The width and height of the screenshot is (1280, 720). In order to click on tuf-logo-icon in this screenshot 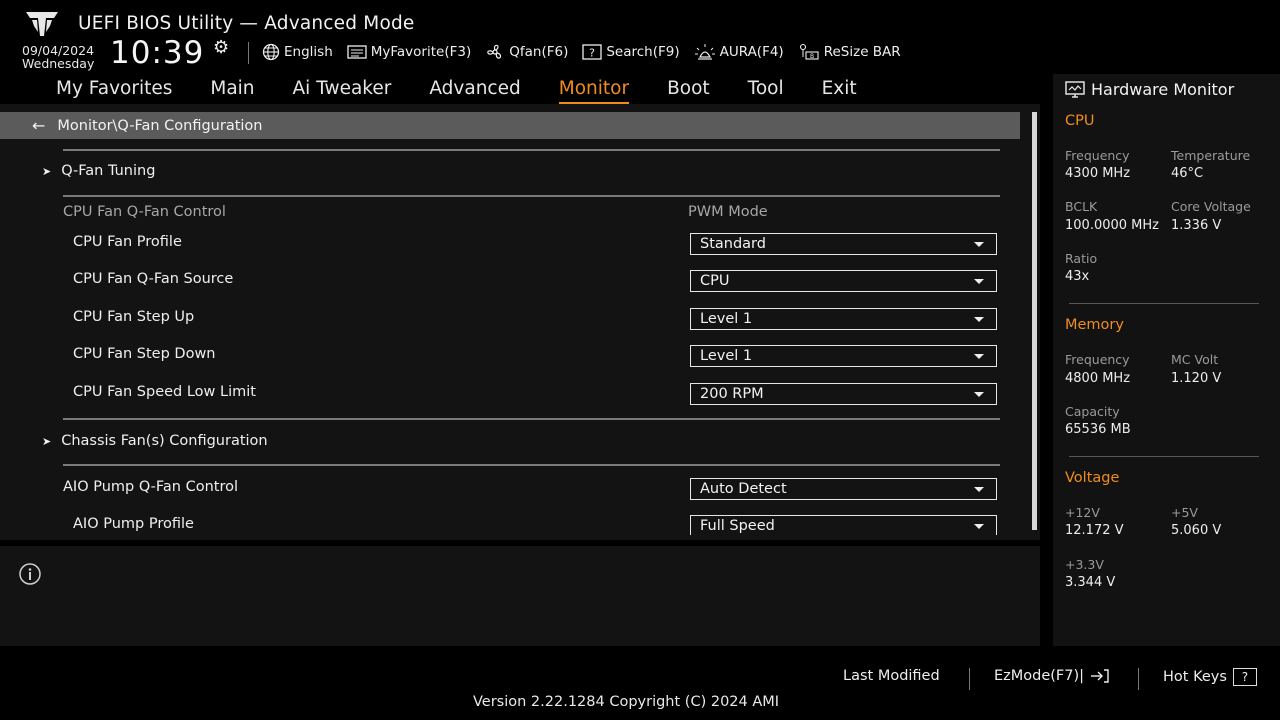, I will do `click(42, 24)`.